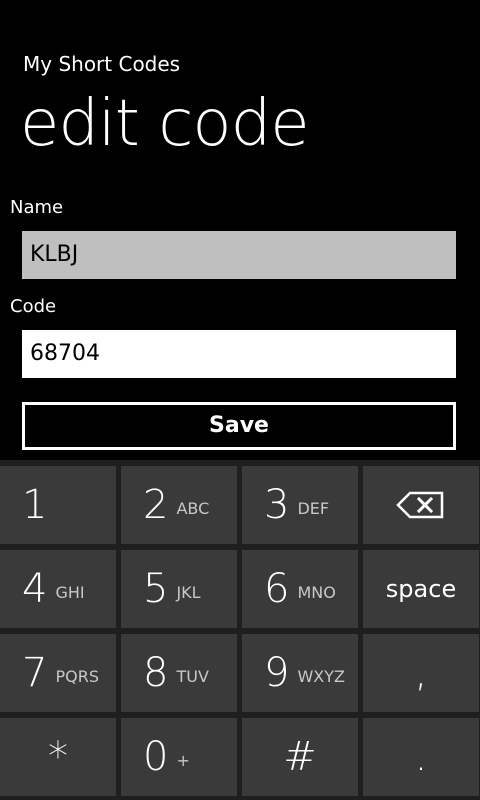 The image size is (480, 800). What do you see at coordinates (33, 306) in the screenshot?
I see `code-label: Code` at bounding box center [33, 306].